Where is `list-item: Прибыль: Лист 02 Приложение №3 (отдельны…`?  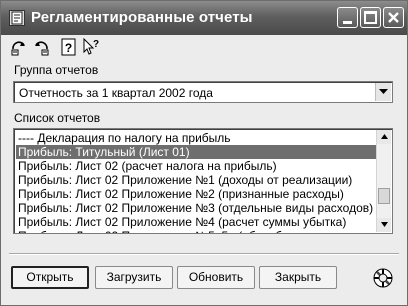 list-item: Прибыль: Лист 02 Приложение №3 (отдельны… is located at coordinates (196, 208).